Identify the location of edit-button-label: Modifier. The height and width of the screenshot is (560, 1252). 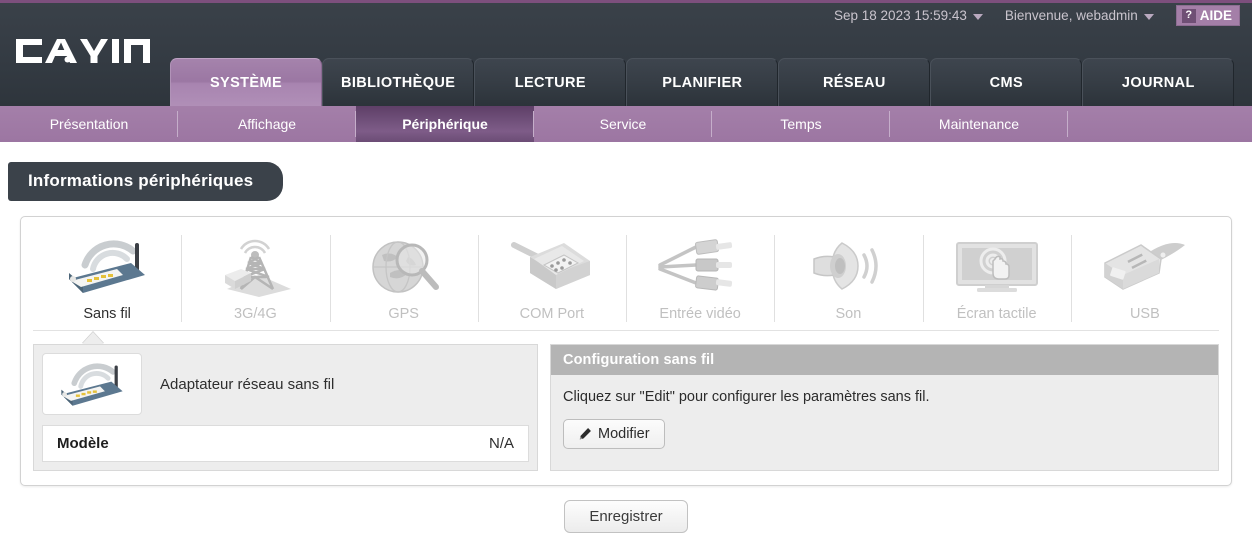
(624, 434).